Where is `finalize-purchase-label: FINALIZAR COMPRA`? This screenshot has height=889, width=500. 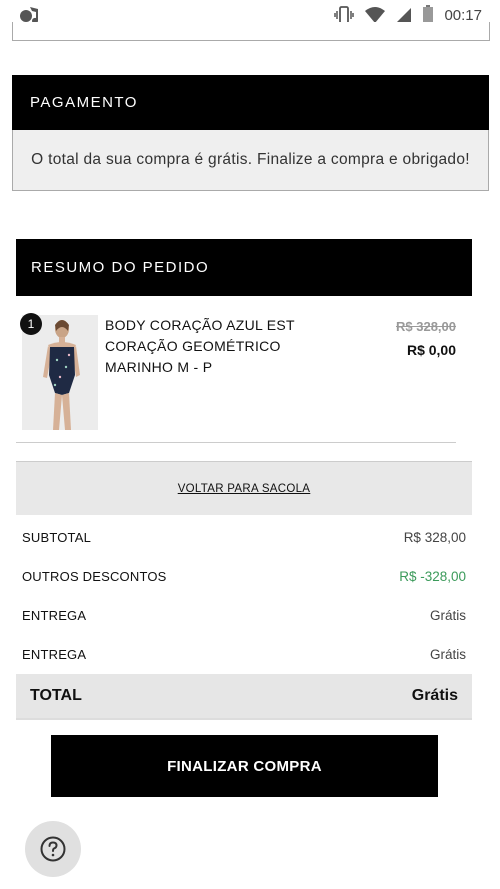 finalize-purchase-label: FINALIZAR COMPRA is located at coordinates (244, 766).